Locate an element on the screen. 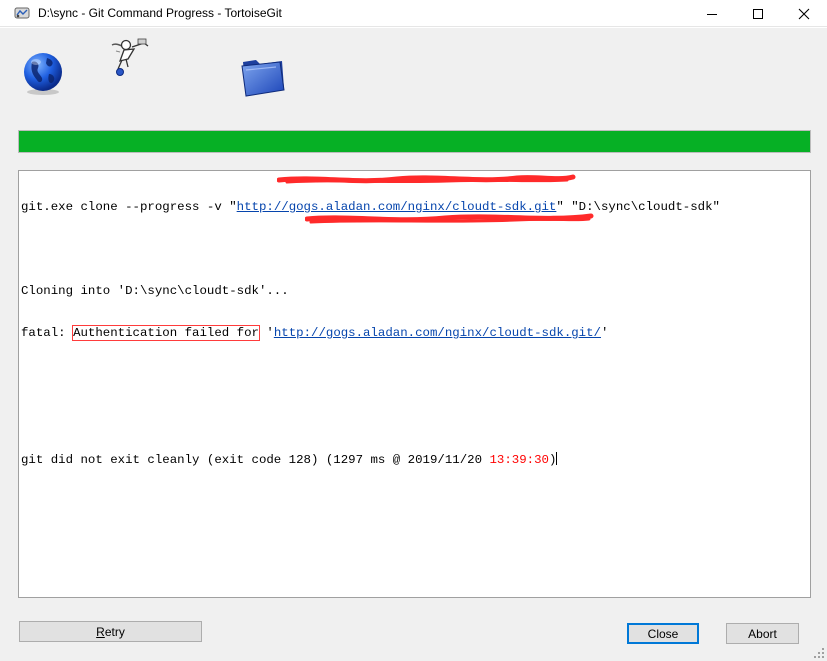 The image size is (827, 661). progress-bar is located at coordinates (414, 141).